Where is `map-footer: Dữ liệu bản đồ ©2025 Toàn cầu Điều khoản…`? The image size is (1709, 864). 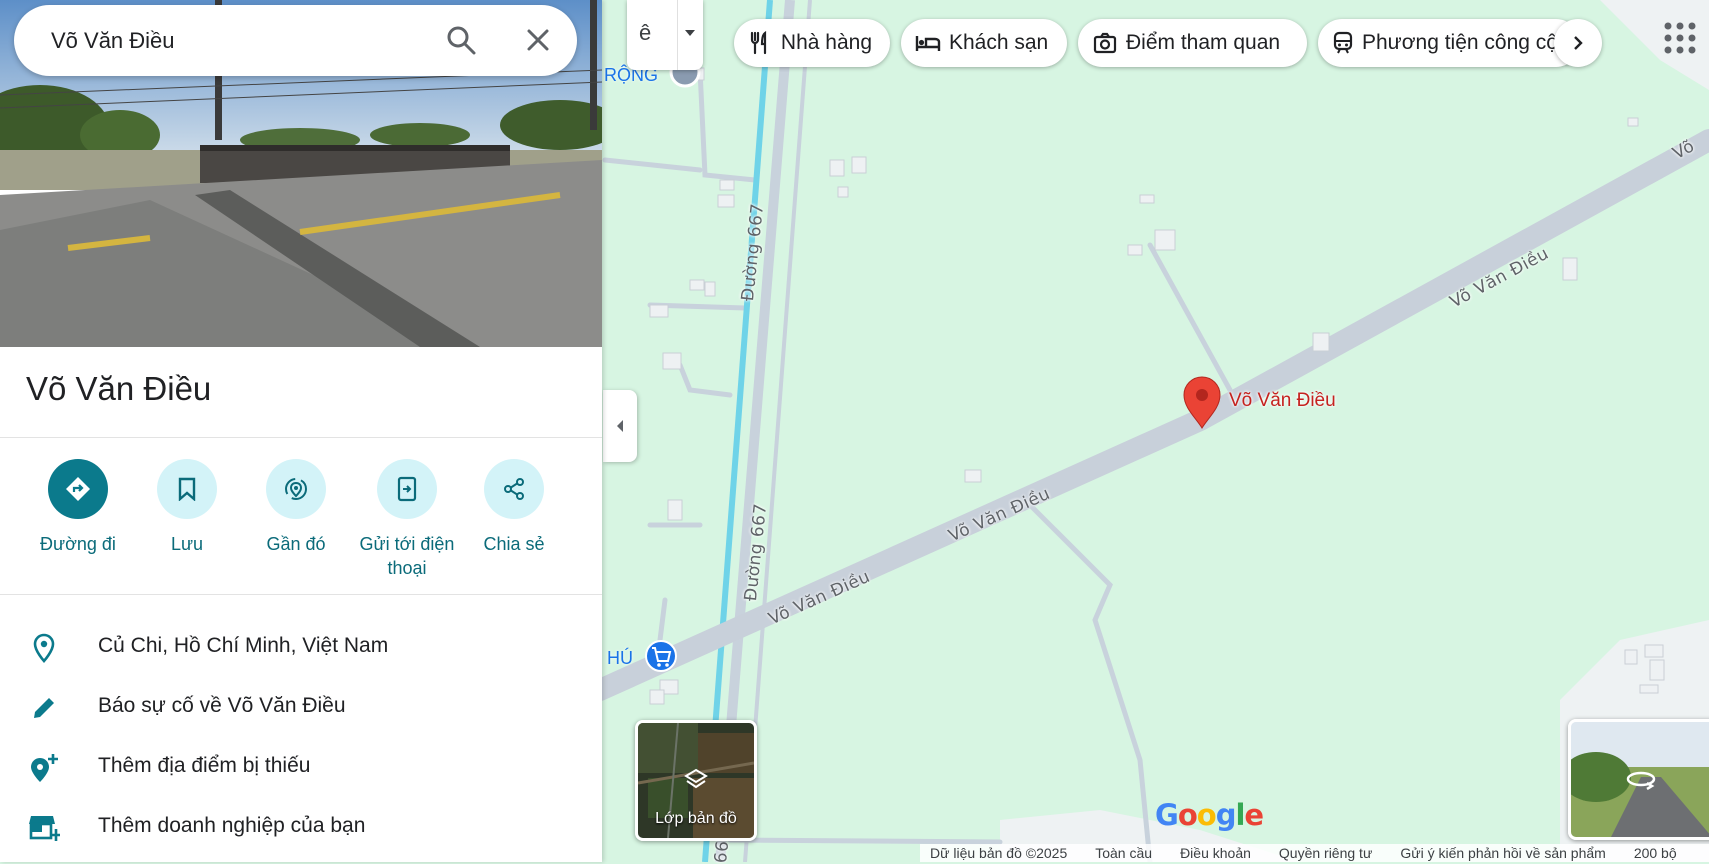 map-footer: Dữ liệu bản đồ ©2025 Toàn cầu Điều khoản… is located at coordinates (1314, 853).